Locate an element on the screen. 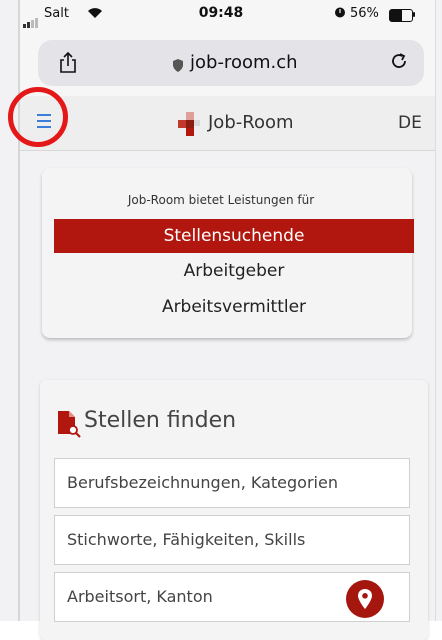  audience-intro: Job-Room bietet Leistungen für is located at coordinates (221, 200).